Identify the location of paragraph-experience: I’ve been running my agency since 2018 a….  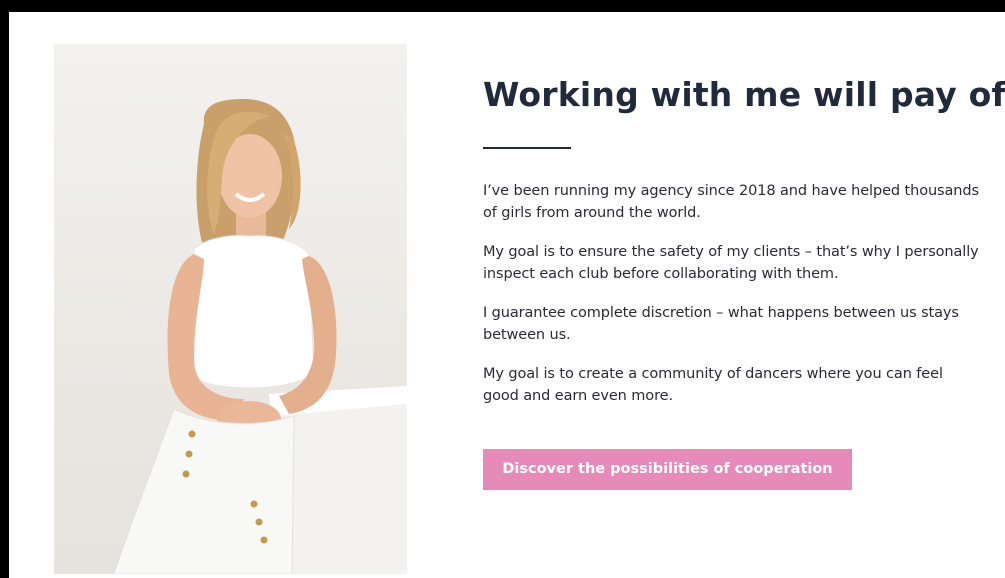
(731, 202).